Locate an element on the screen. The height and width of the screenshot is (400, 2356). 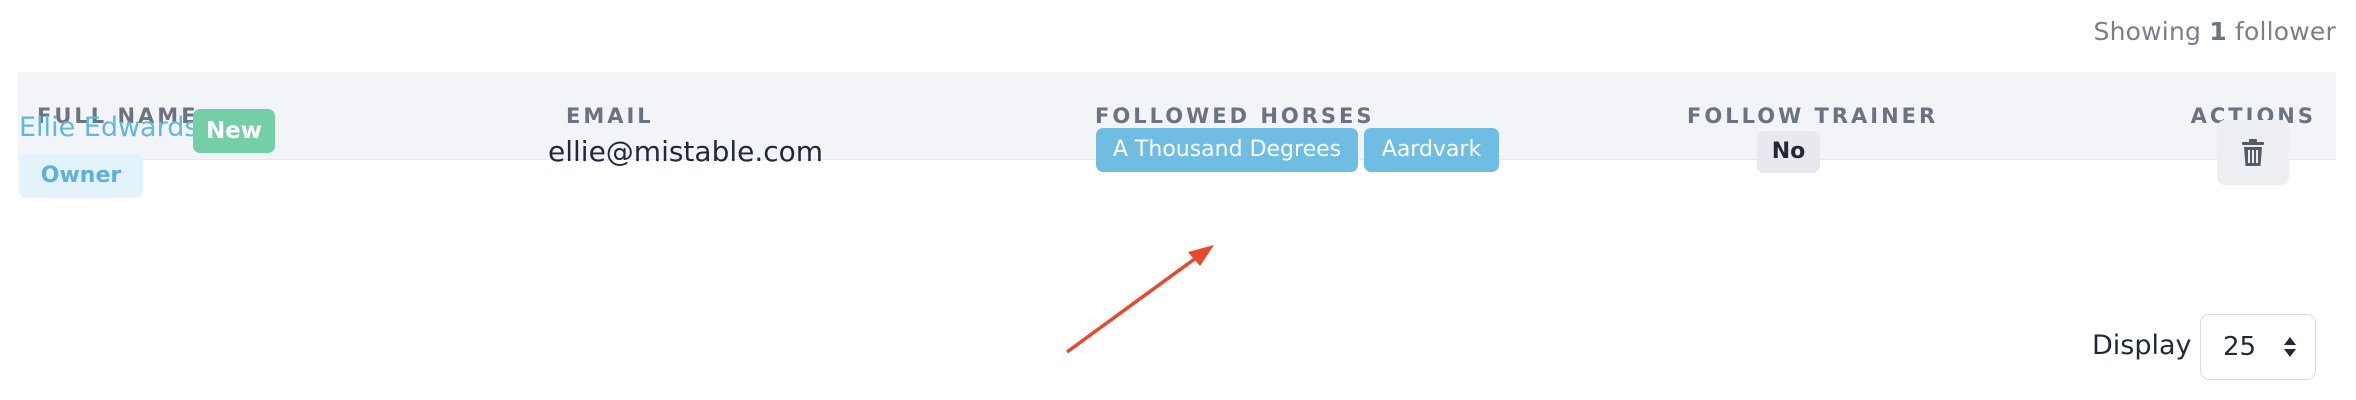
follower-email: ellie@mistable.com is located at coordinates (686, 151).